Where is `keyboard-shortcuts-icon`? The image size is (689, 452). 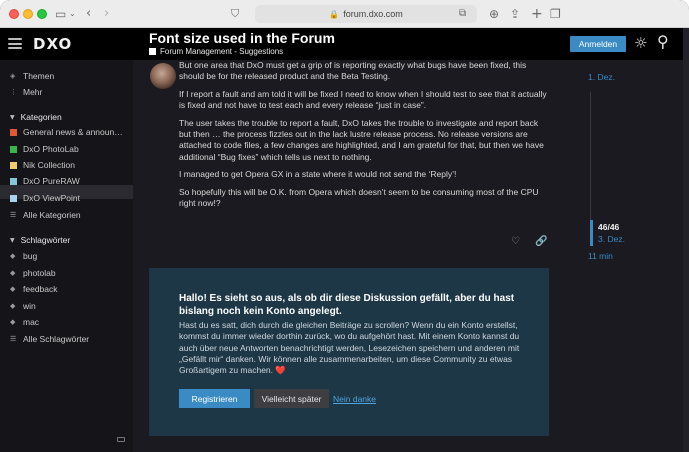
keyboard-shortcuts-icon is located at coordinates (121, 439).